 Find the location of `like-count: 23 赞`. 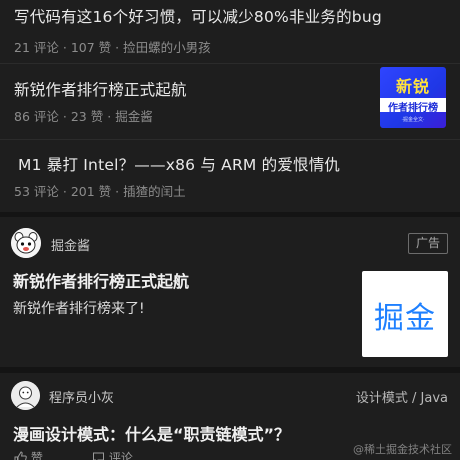

like-count: 23 赞 is located at coordinates (87, 116).